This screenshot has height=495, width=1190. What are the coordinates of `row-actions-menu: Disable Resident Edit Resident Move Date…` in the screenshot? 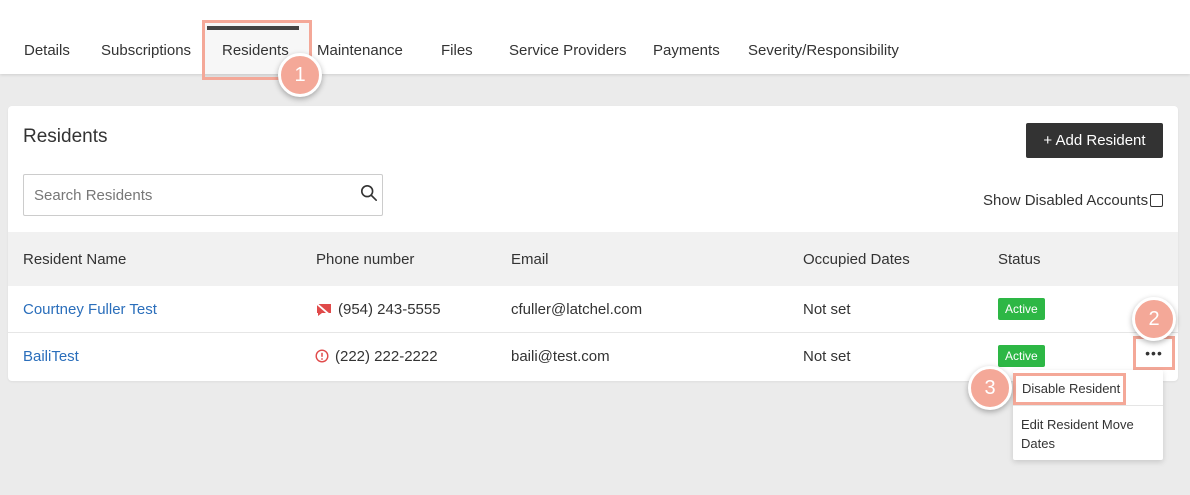 It's located at (1088, 415).